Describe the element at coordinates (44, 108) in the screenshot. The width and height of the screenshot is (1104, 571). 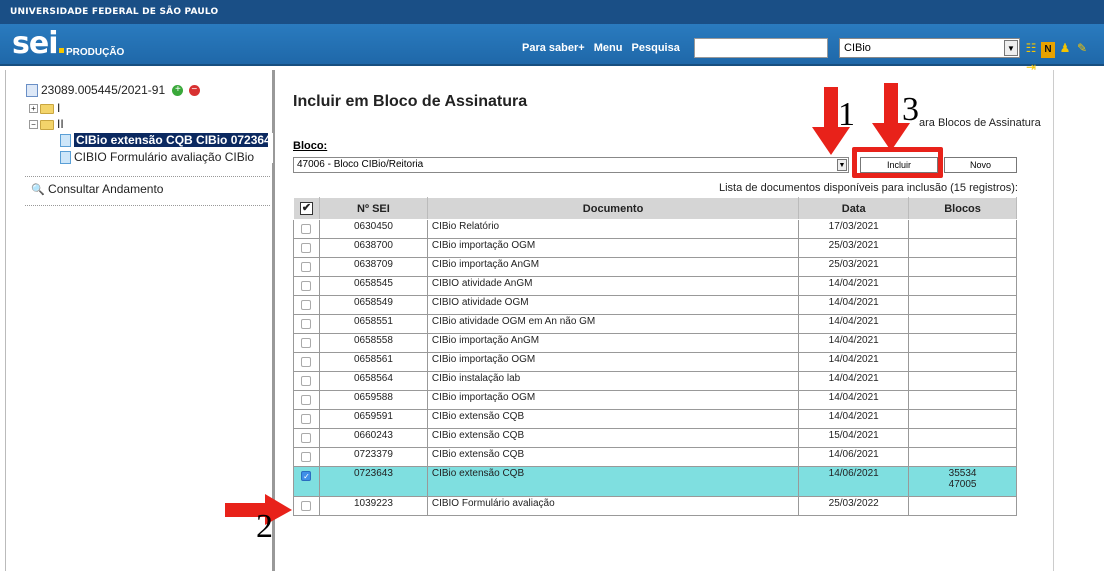
I see `tree-folder-1: + I` at that location.